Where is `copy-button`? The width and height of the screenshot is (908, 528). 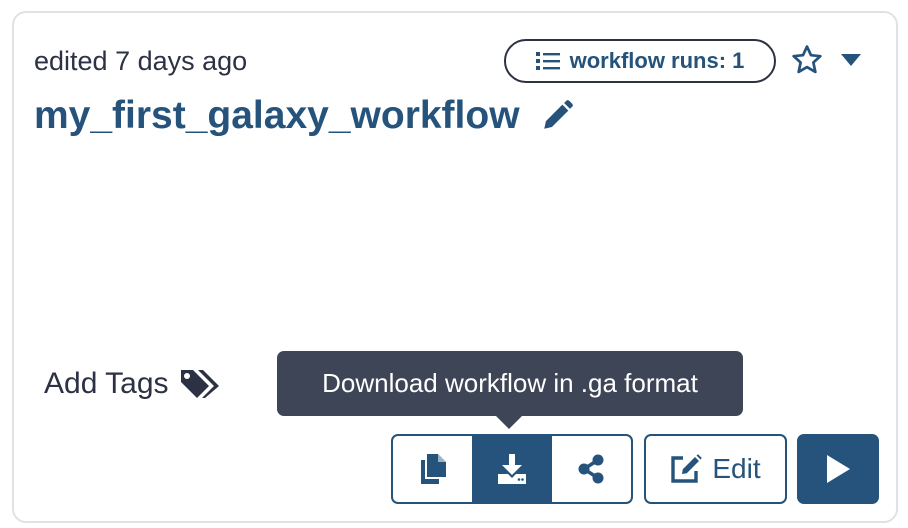 copy-button is located at coordinates (432, 469).